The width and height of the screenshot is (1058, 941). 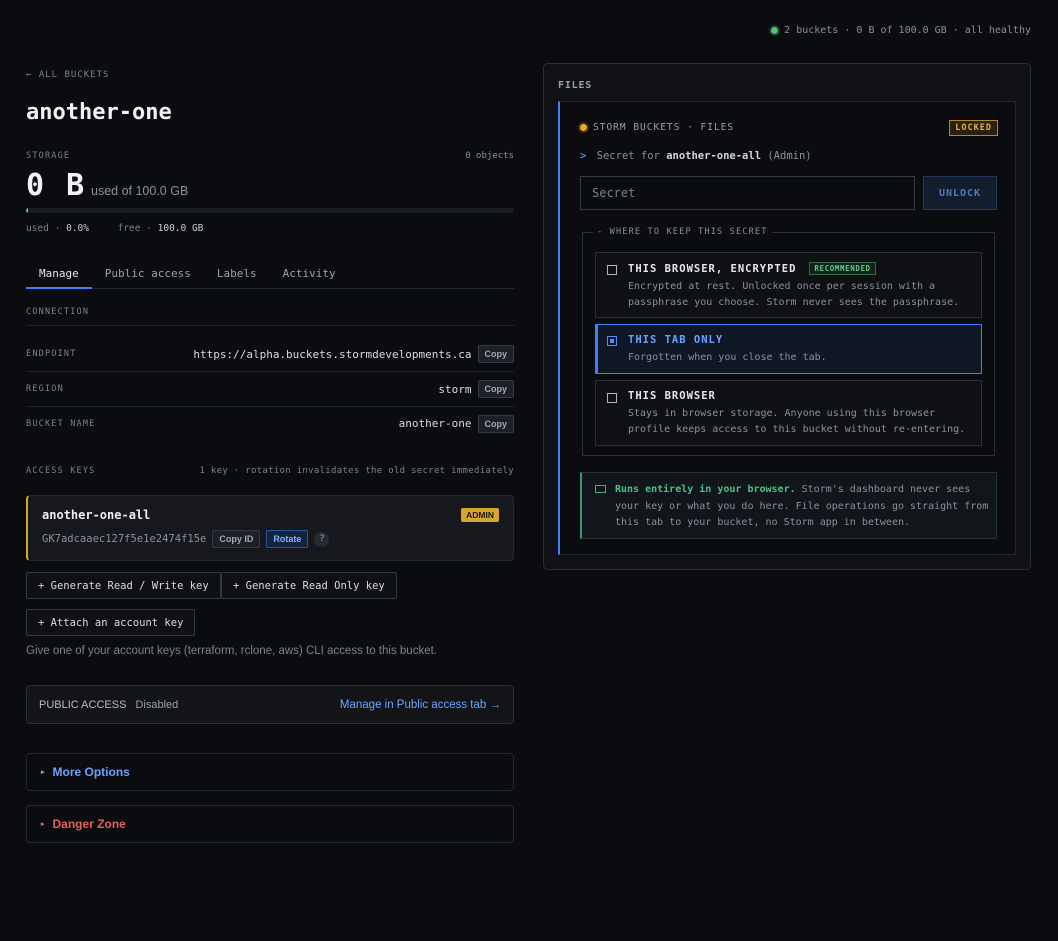 What do you see at coordinates (495, 423) in the screenshot?
I see `copy-bucket-name-button: Copy` at bounding box center [495, 423].